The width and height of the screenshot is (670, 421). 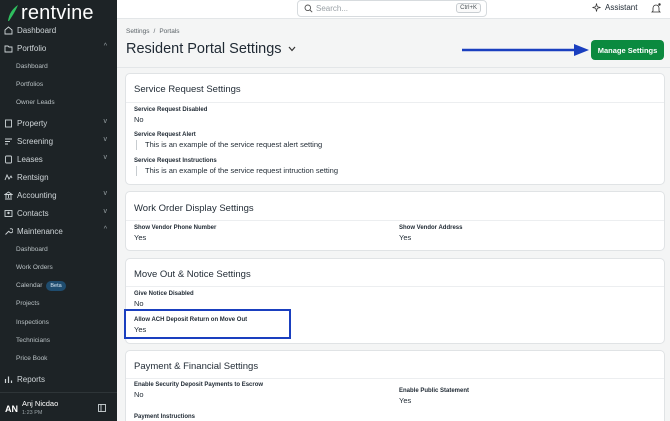 I want to click on sidebar-item-maintenance: Maintenance ^, so click(x=58, y=231).